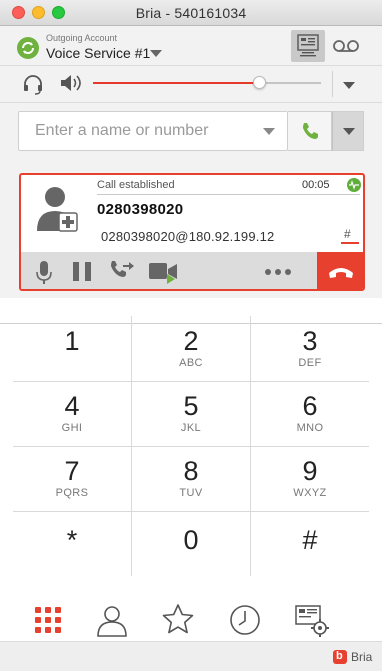 The height and width of the screenshot is (671, 382). I want to click on brand-name: Bria, so click(362, 657).